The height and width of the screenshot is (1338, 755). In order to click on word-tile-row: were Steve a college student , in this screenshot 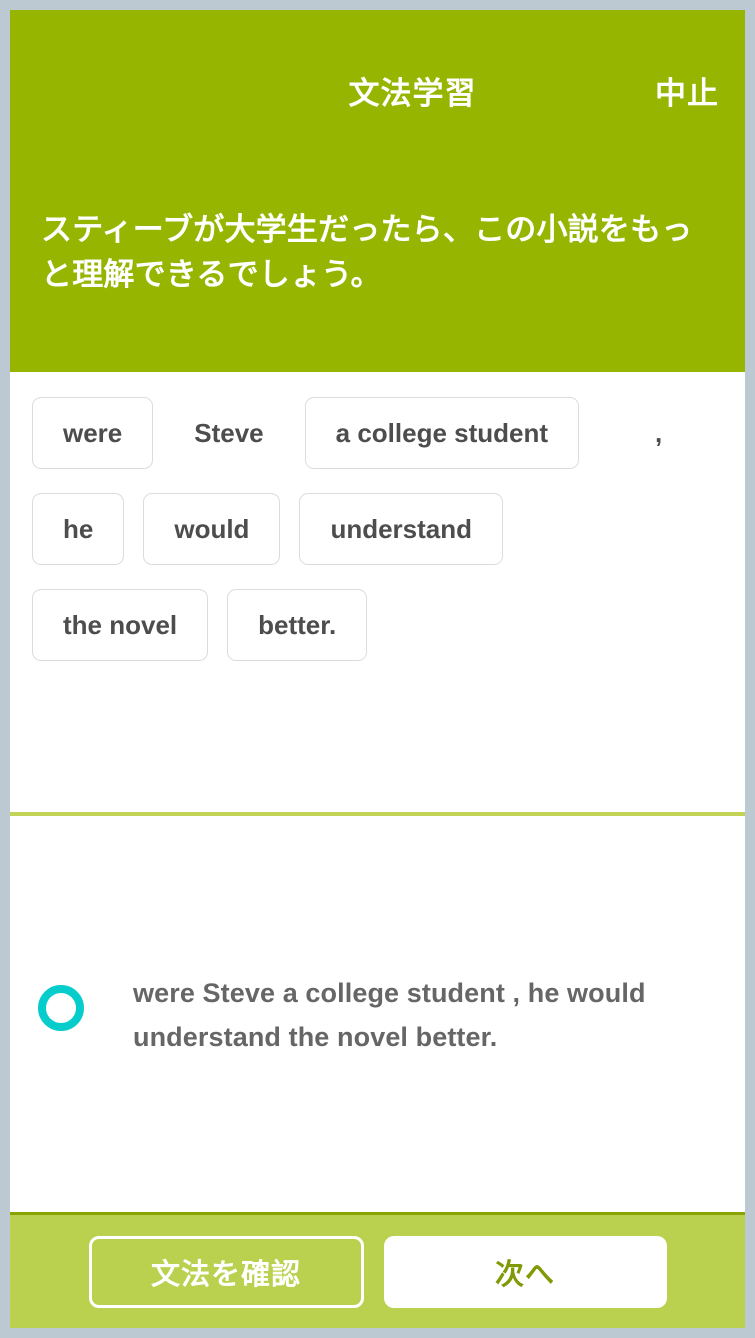, I will do `click(377, 433)`.